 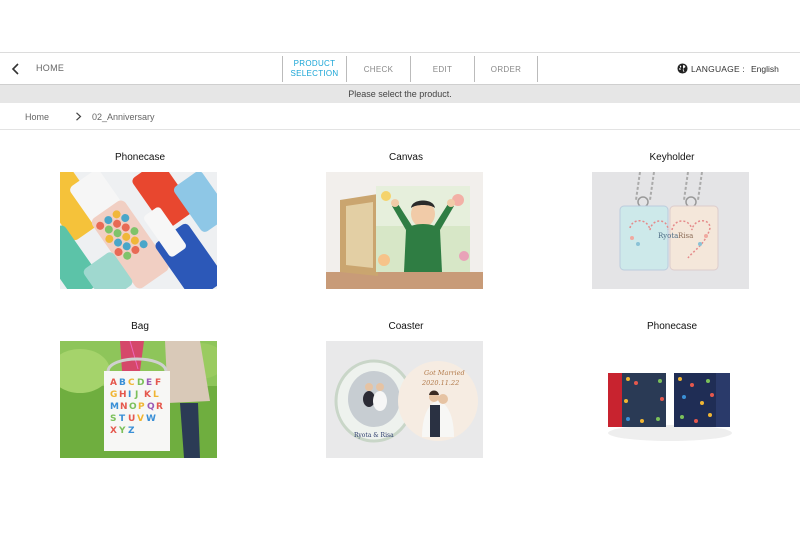 What do you see at coordinates (140, 419) in the screenshot?
I see `svg-text: V` at bounding box center [140, 419].